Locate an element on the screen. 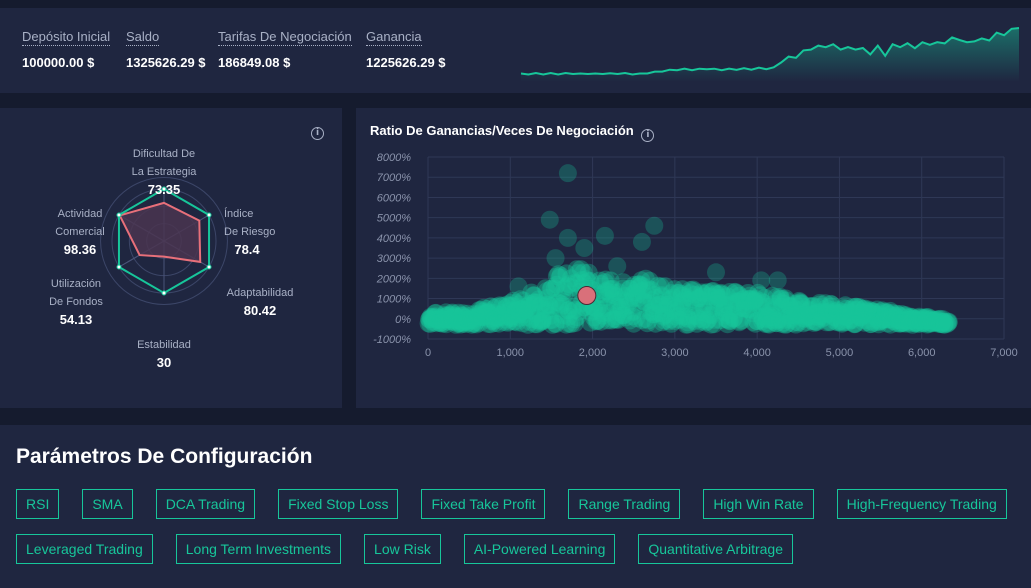 The image size is (1031, 588). radar-label-risk-index: Índice De Riesgo 78.4 is located at coordinates (247, 232).